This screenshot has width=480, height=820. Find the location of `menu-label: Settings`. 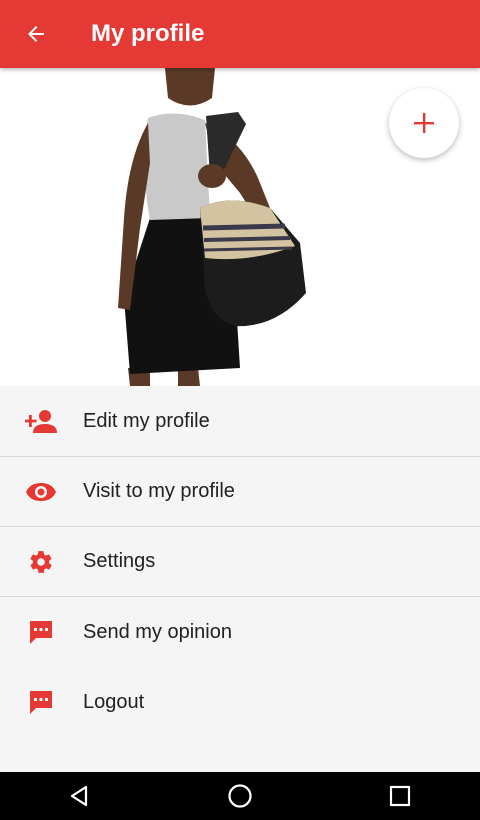

menu-label: Settings is located at coordinates (119, 561).